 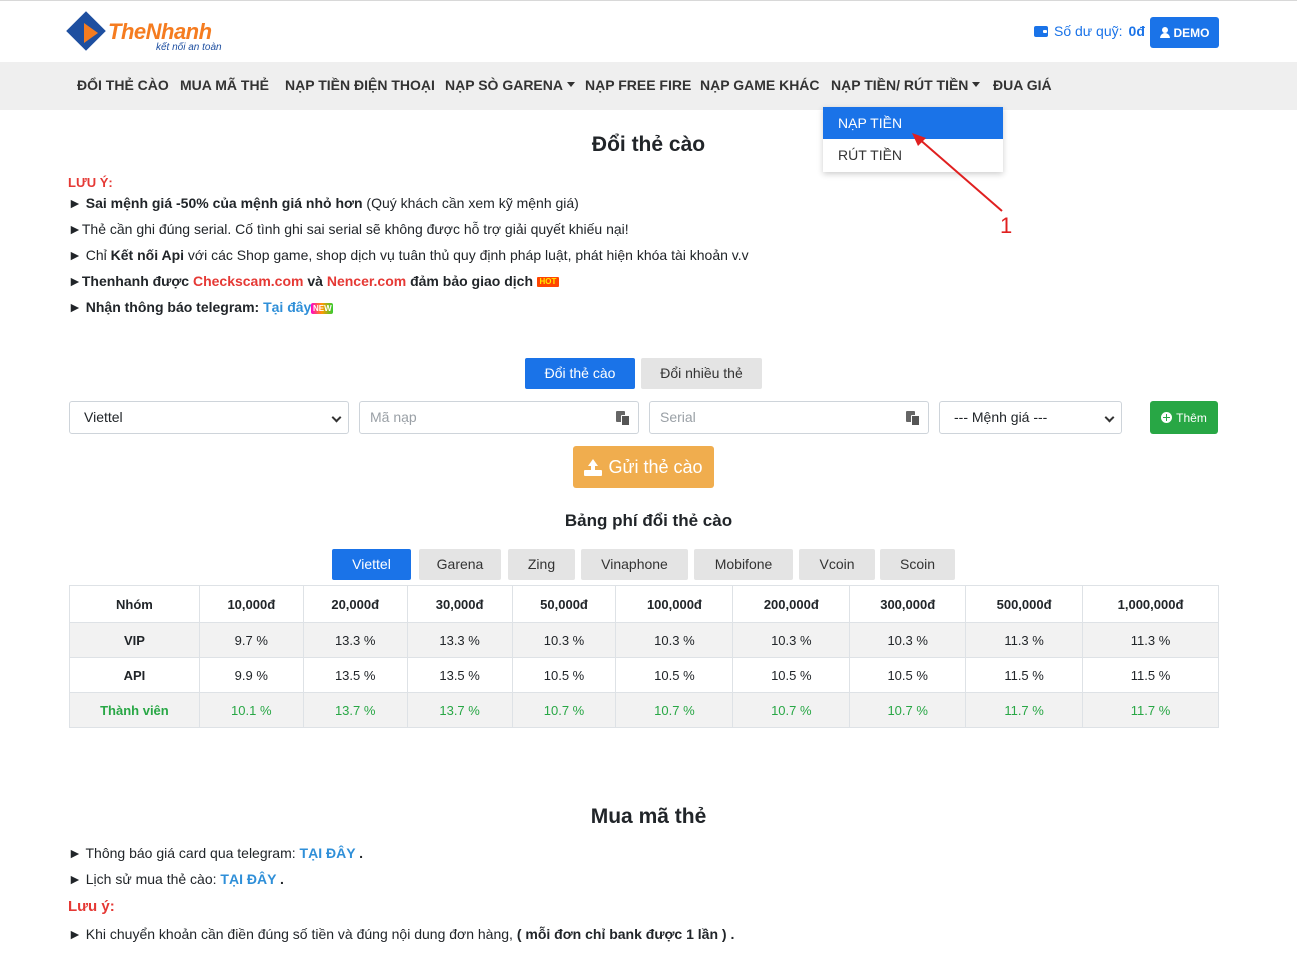 What do you see at coordinates (469, 281) in the screenshot?
I see `note-text: đảm bảo giao dịch` at bounding box center [469, 281].